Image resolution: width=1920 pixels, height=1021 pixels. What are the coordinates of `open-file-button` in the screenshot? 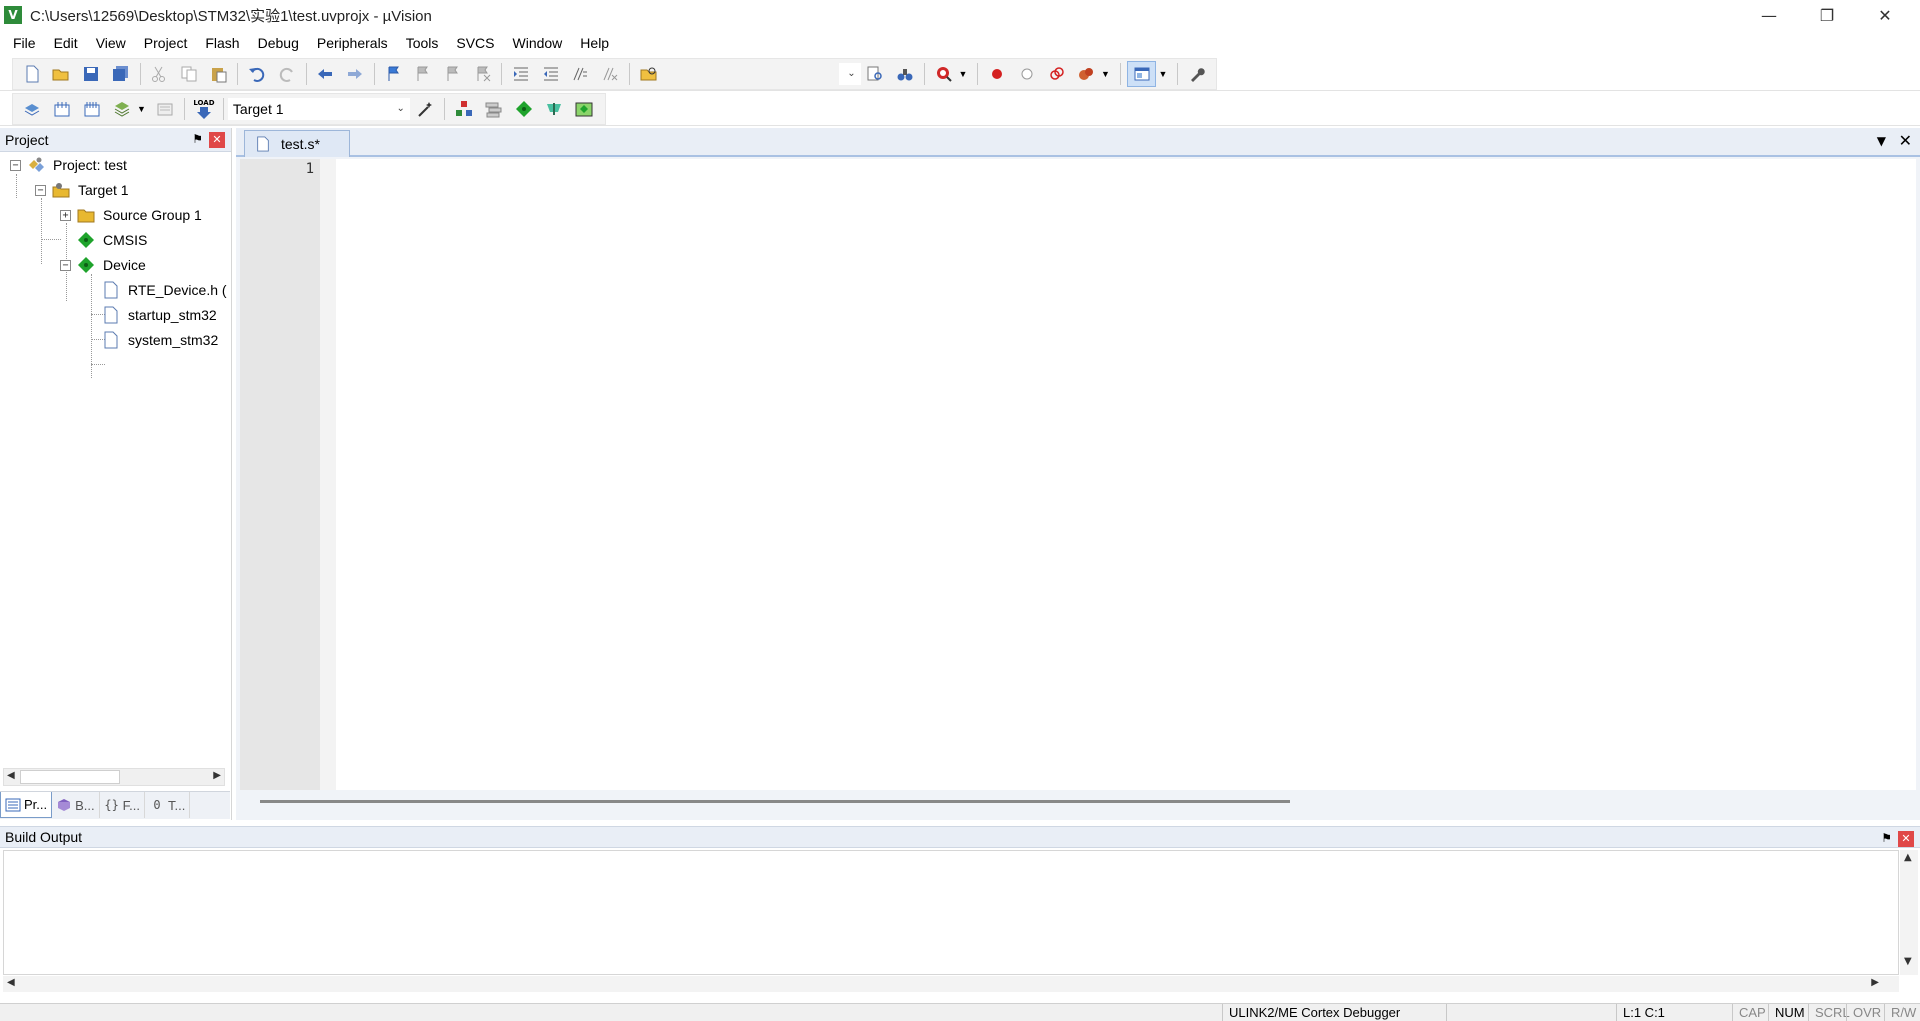 It's located at (62, 74).